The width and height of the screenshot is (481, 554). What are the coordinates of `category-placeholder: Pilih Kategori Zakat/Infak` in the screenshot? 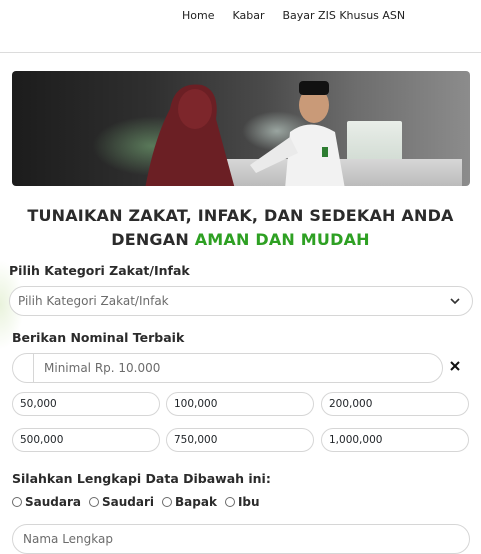 It's located at (93, 301).